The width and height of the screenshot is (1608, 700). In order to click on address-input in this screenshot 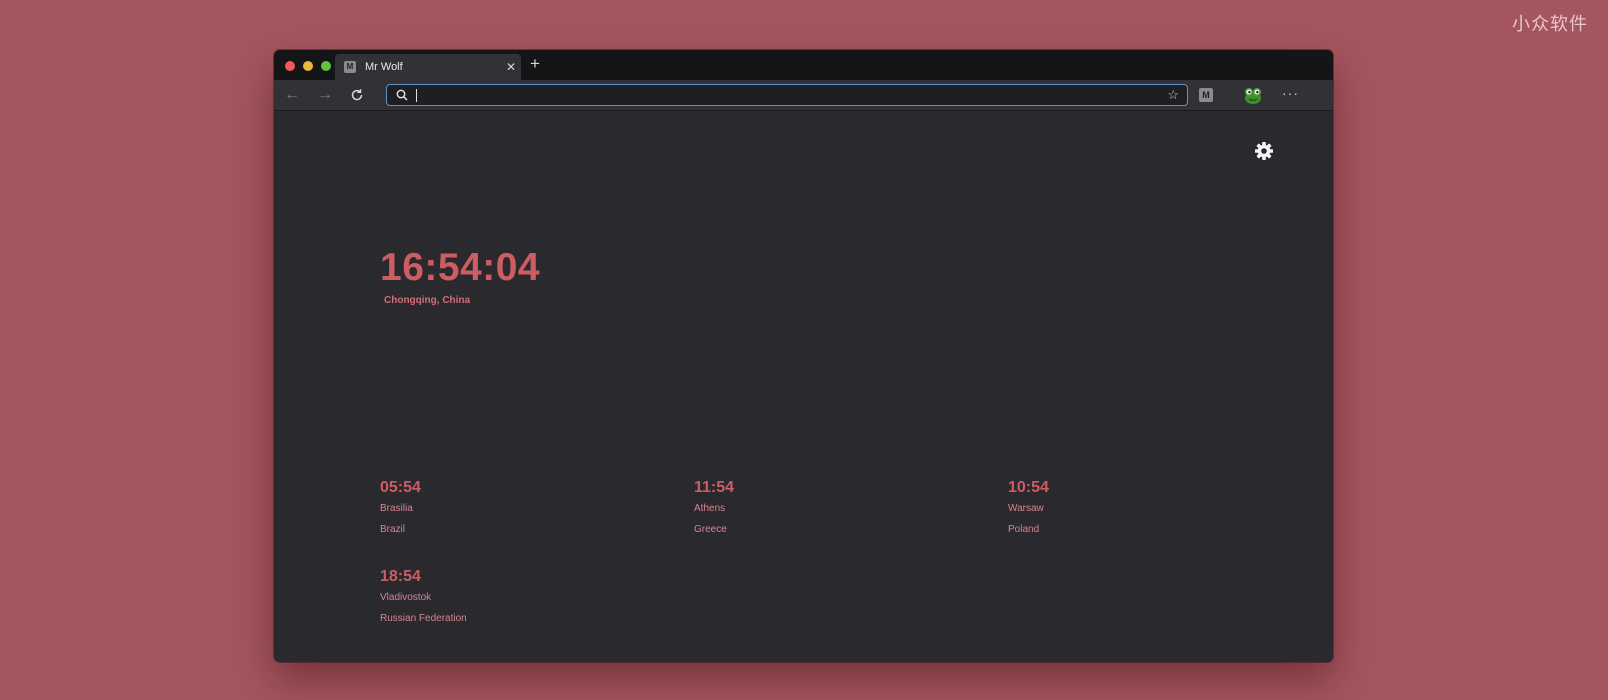, I will do `click(795, 95)`.